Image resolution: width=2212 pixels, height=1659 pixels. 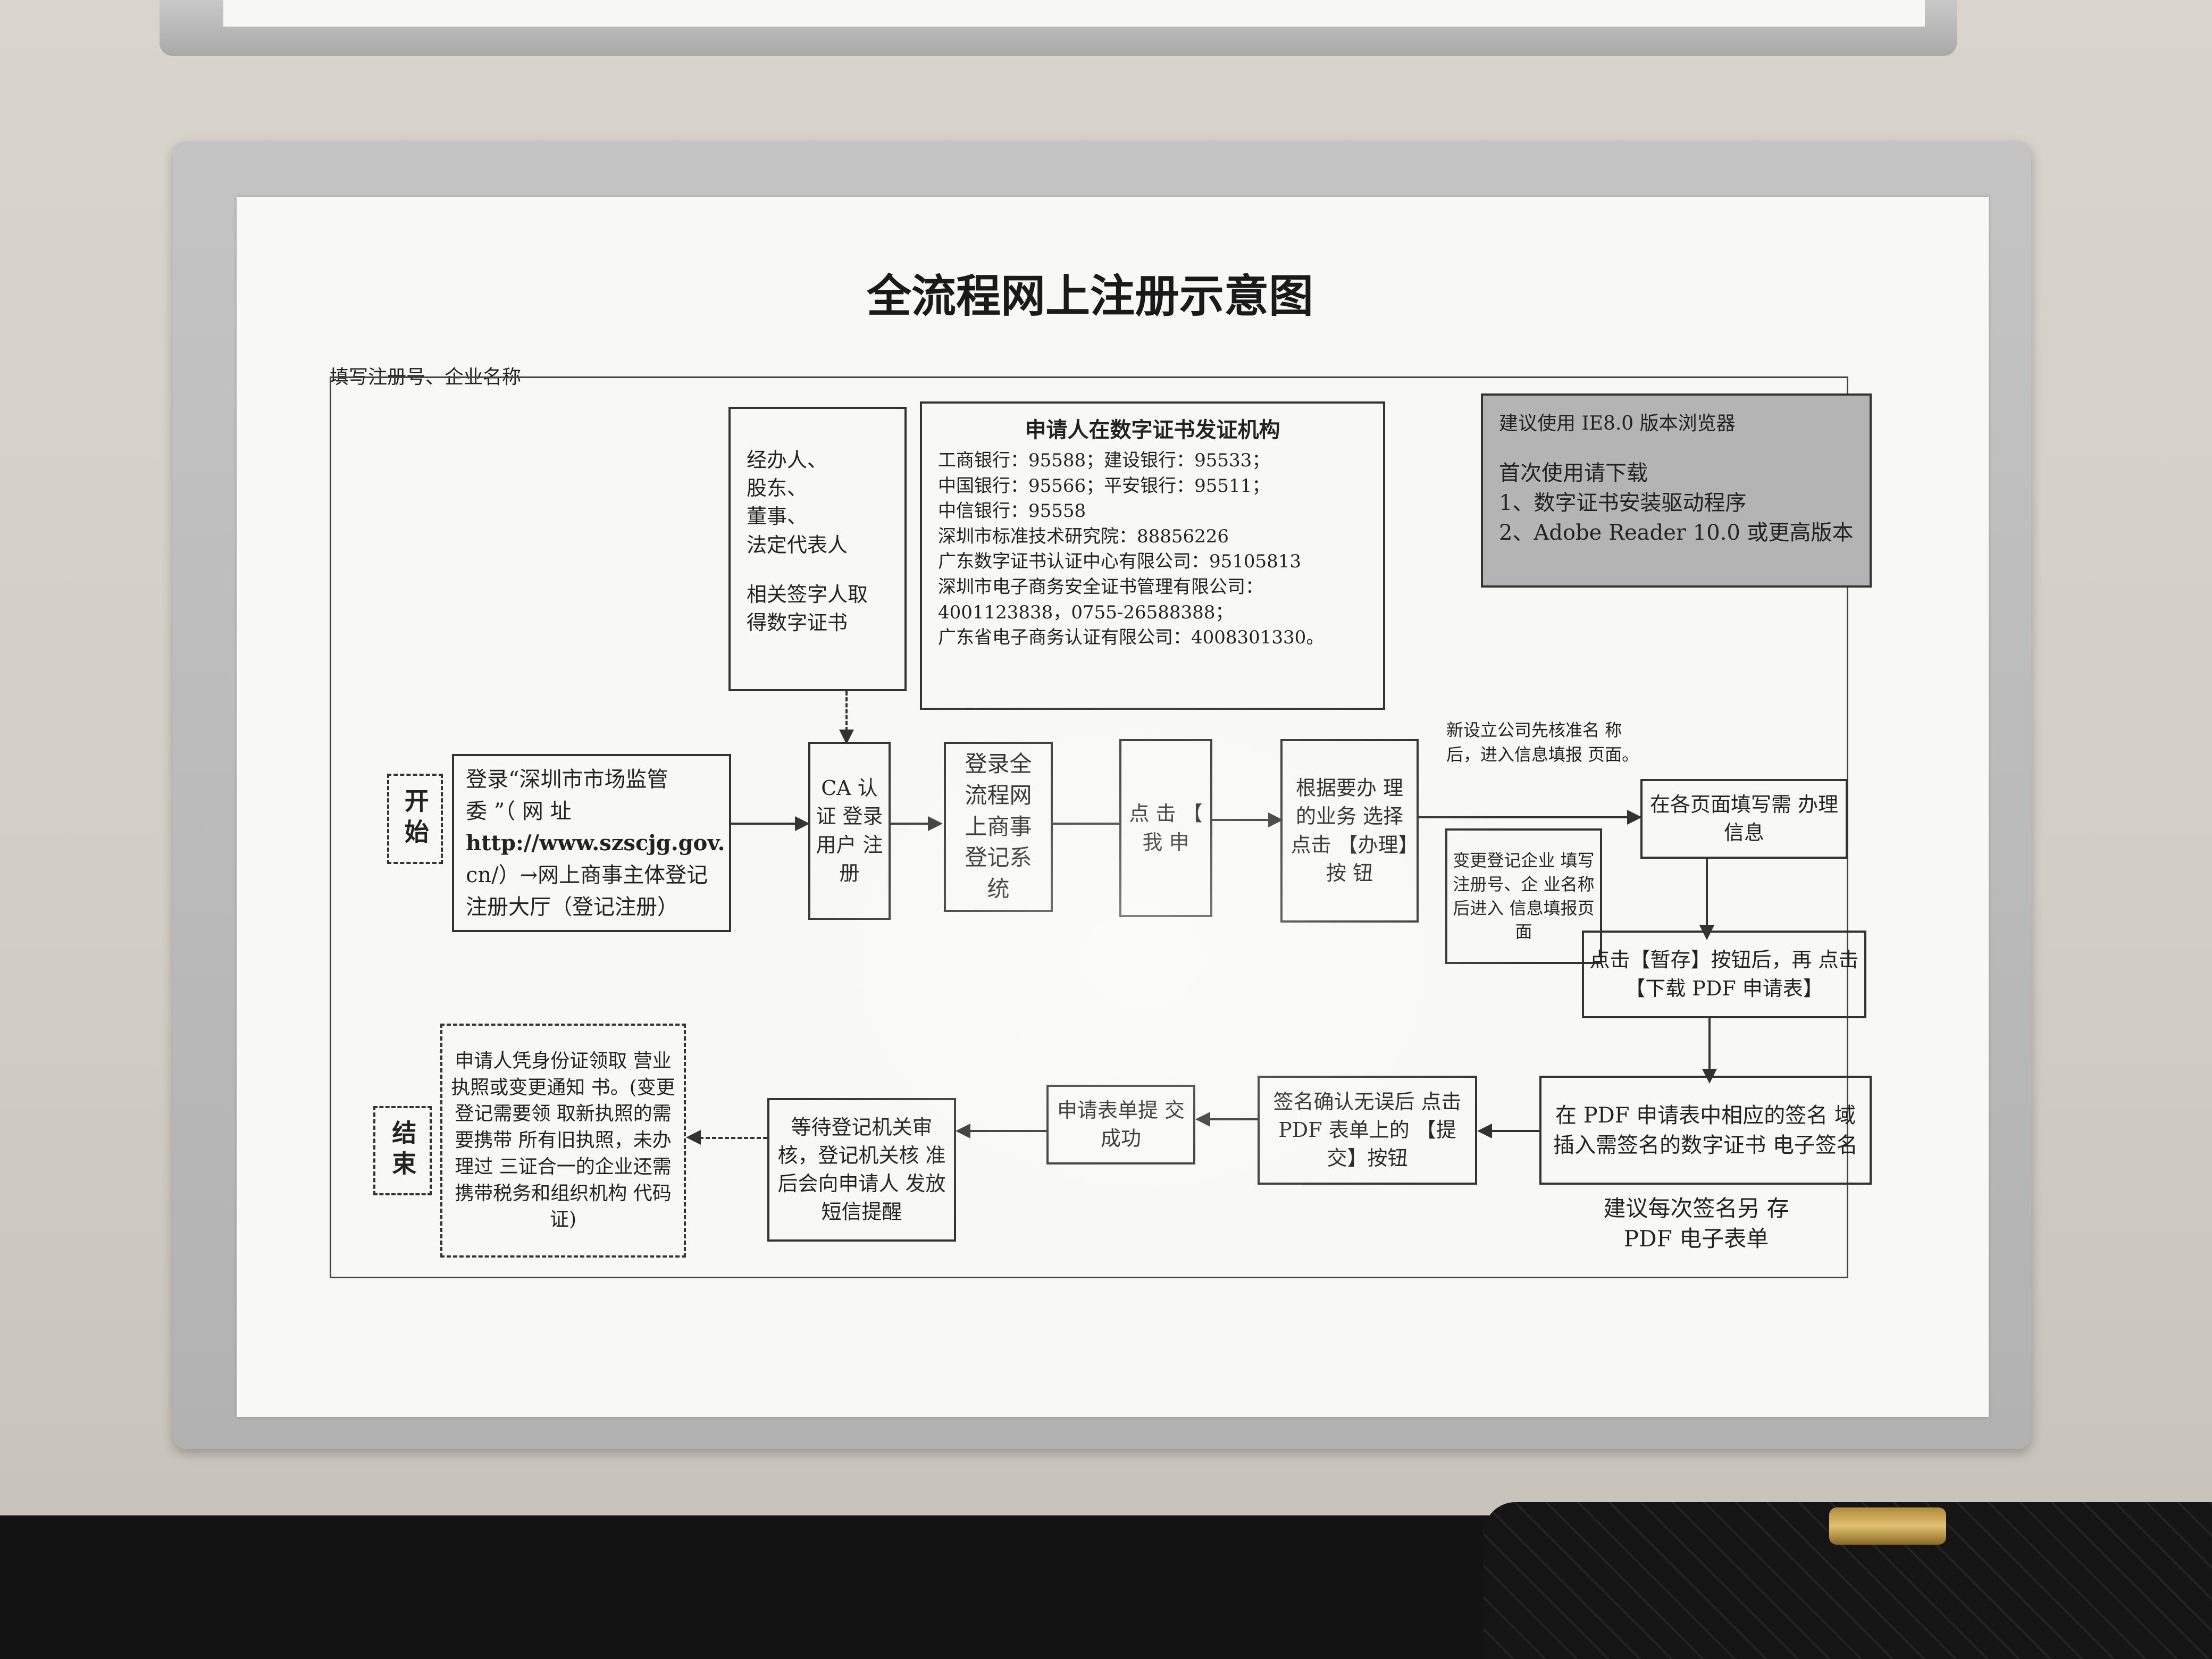 I want to click on login-url: http://www.szscjg.gov., so click(x=595, y=843).